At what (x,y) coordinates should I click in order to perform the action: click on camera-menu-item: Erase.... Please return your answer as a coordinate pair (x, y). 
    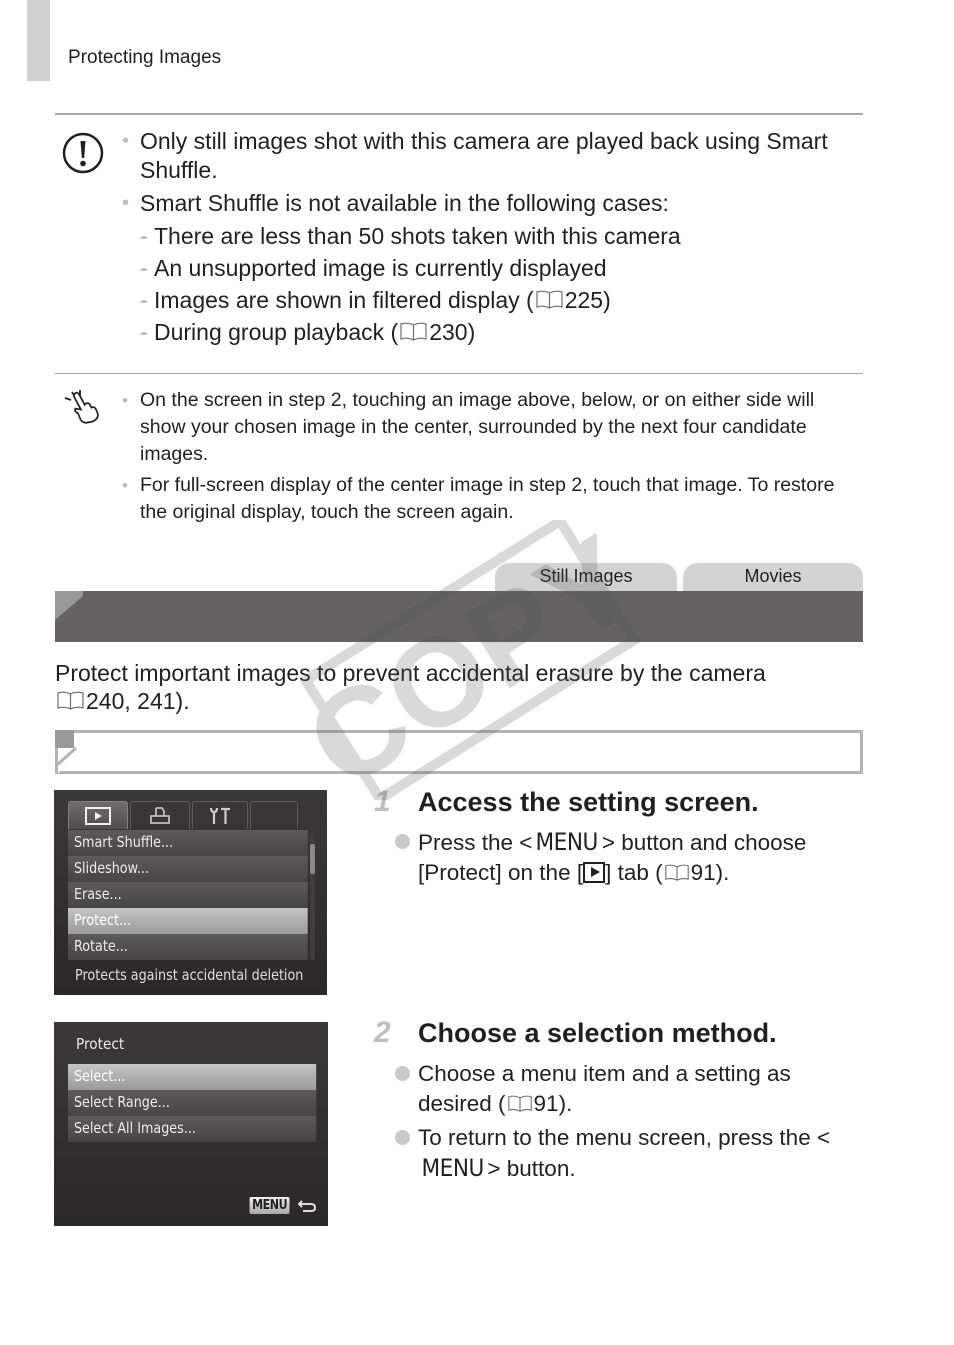
    Looking at the image, I should click on (188, 895).